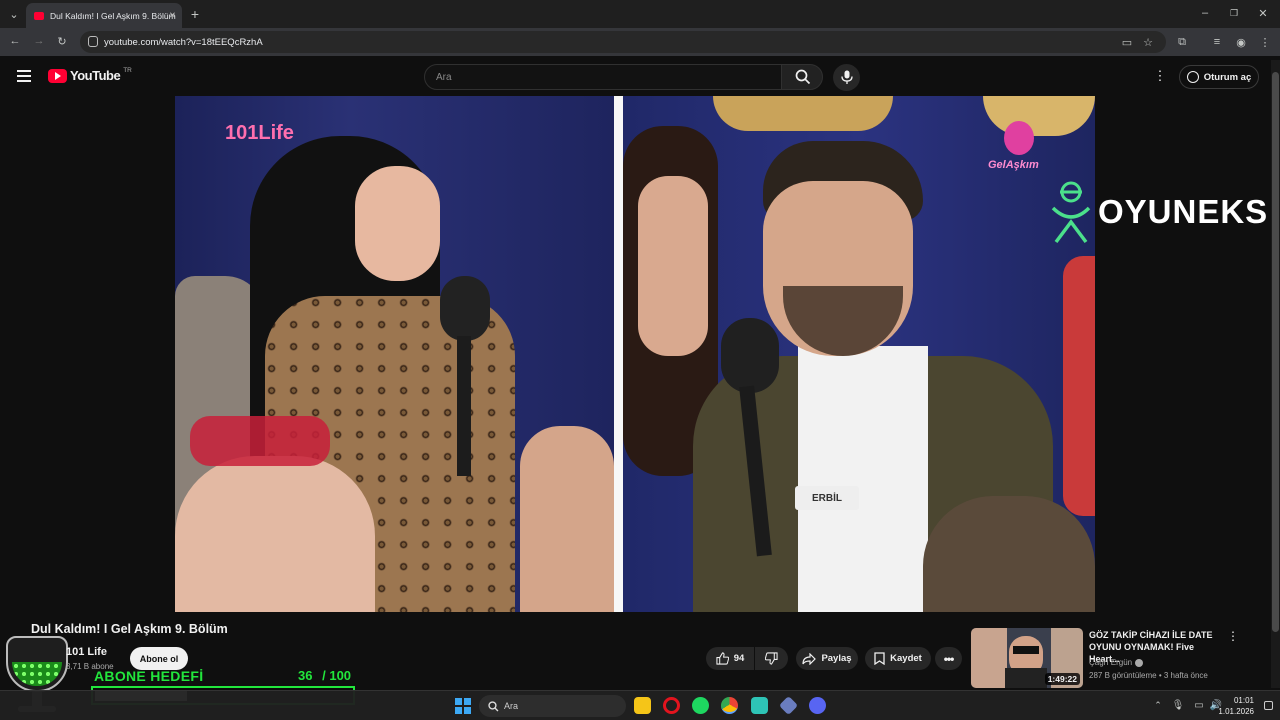 This screenshot has width=1280, height=720. What do you see at coordinates (730, 658) in the screenshot?
I see `like-button: 94` at bounding box center [730, 658].